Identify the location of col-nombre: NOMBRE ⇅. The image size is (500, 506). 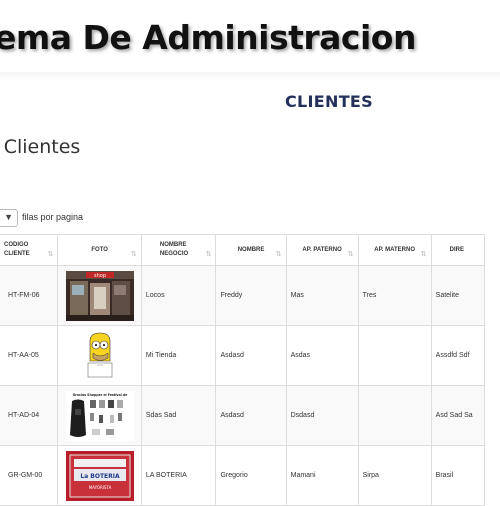
(251, 250).